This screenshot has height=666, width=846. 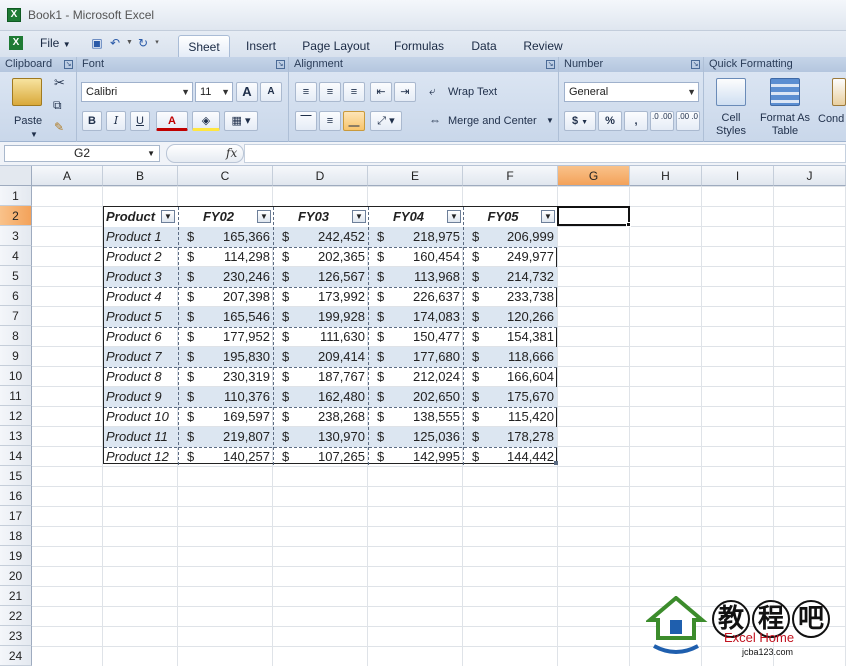 I want to click on tab-insert: Insert, so click(x=261, y=46).